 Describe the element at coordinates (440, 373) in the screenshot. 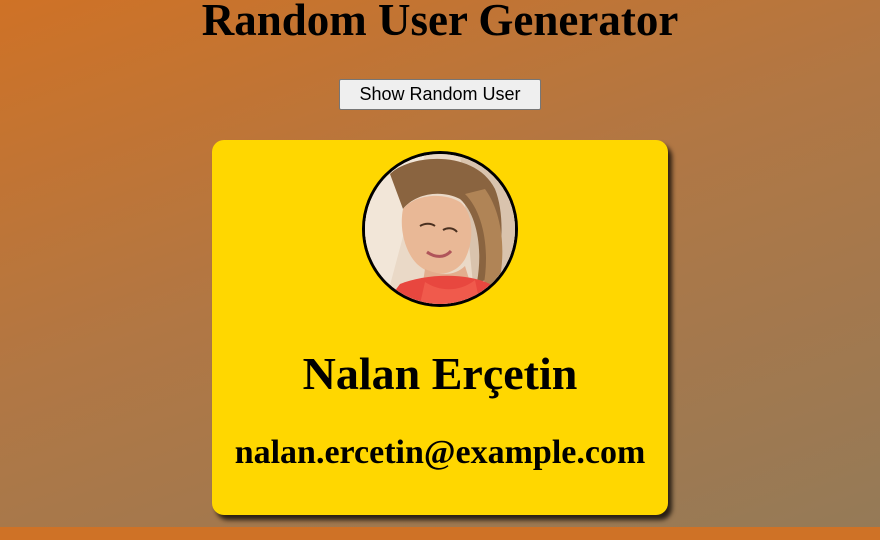

I see `user-name: Nalan Erçetin` at that location.